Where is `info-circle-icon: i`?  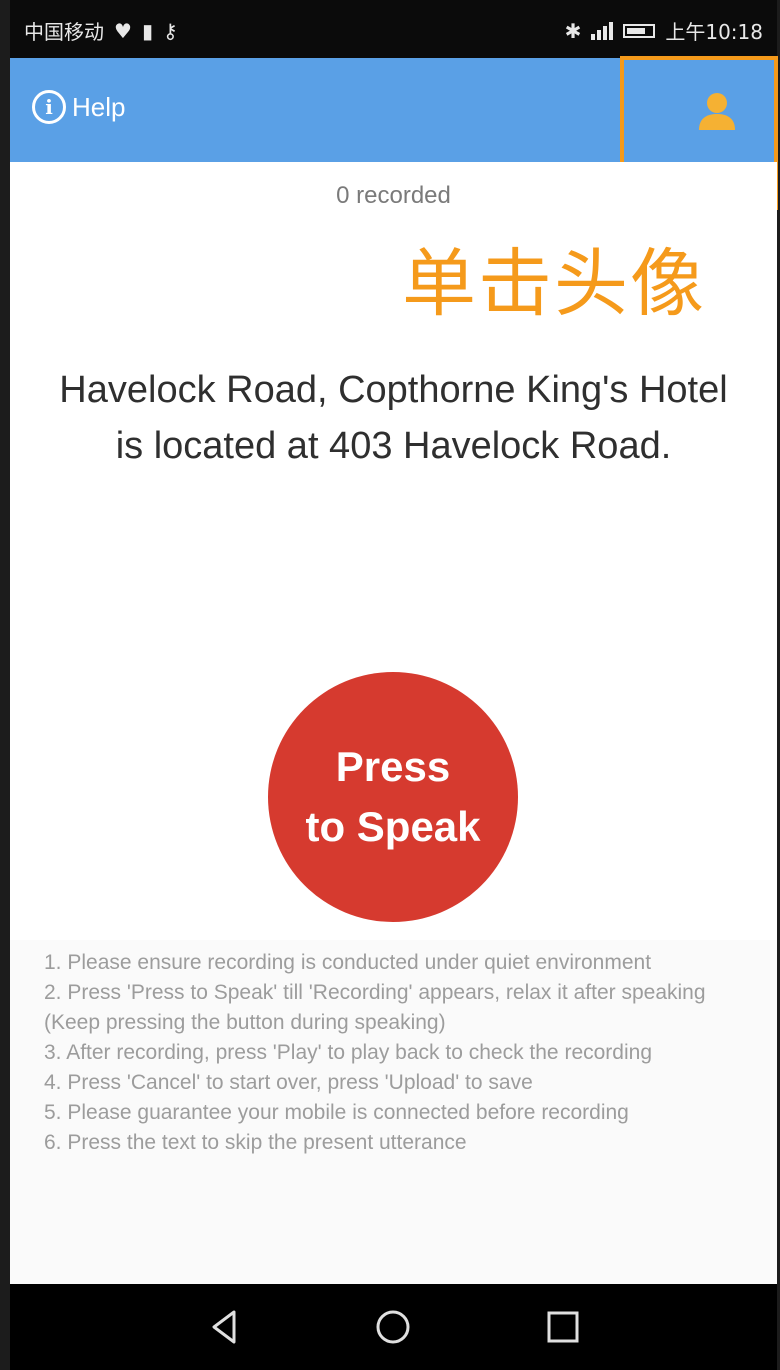
info-circle-icon: i is located at coordinates (49, 107).